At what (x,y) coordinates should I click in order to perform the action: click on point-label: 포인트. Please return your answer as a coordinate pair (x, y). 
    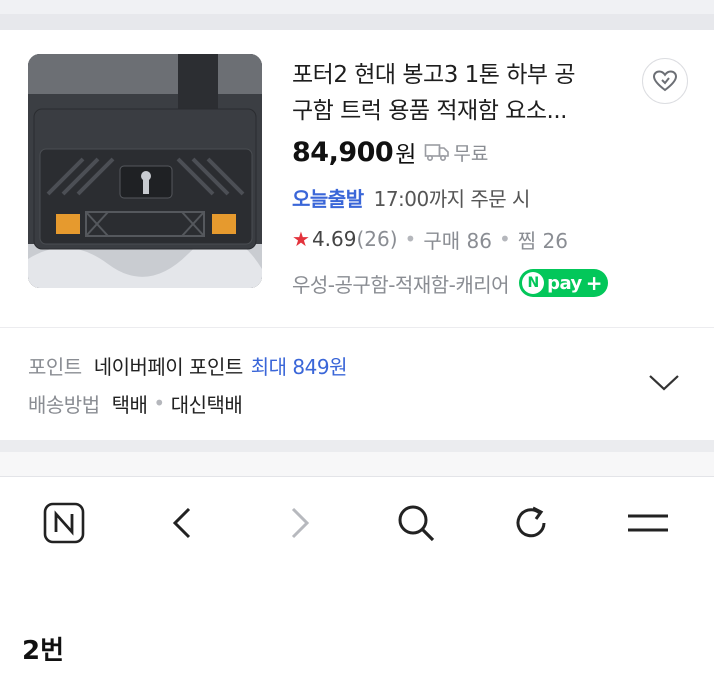
    Looking at the image, I should click on (55, 366).